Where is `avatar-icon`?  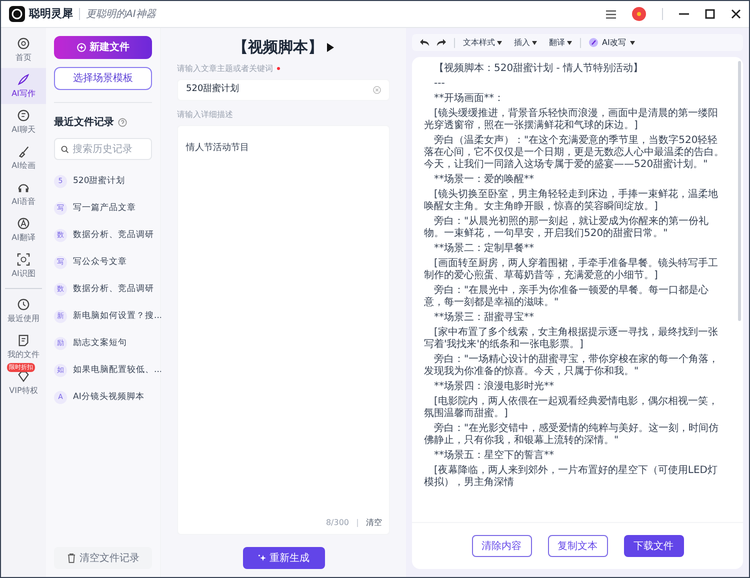
avatar-icon is located at coordinates (639, 14).